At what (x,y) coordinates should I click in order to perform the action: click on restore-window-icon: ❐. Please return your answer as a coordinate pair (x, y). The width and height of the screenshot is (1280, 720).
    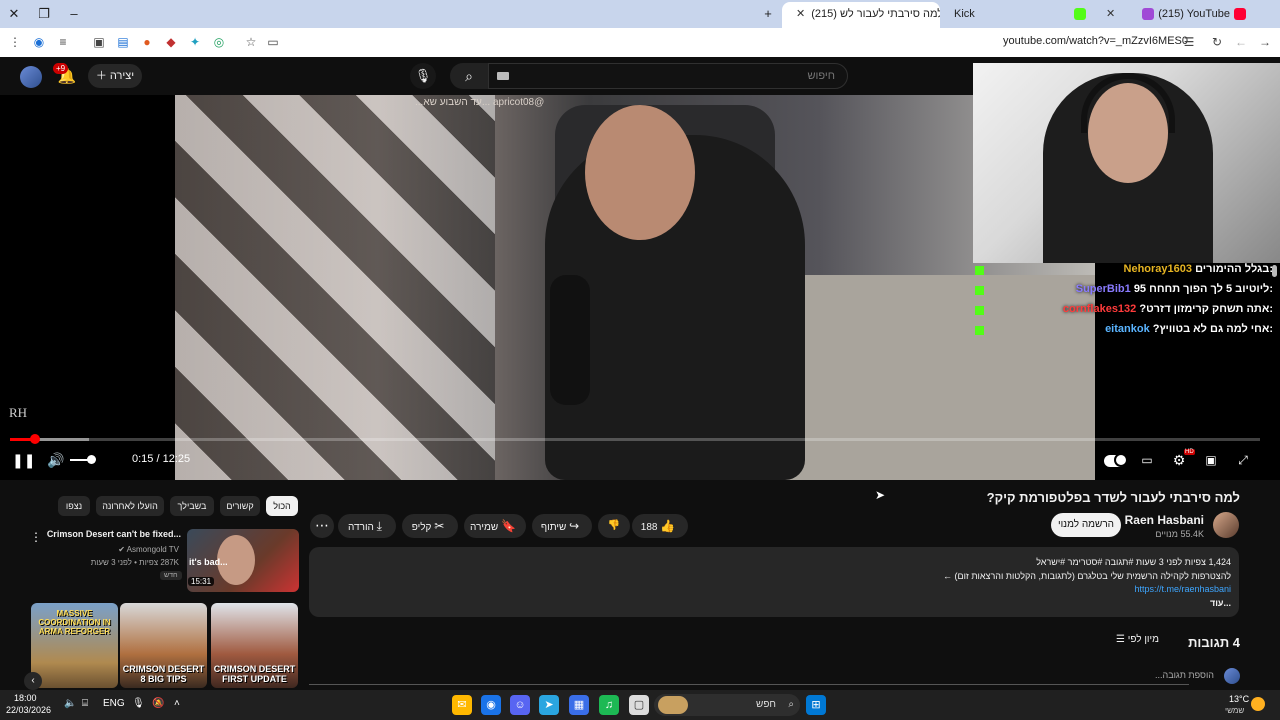
    Looking at the image, I should click on (44, 14).